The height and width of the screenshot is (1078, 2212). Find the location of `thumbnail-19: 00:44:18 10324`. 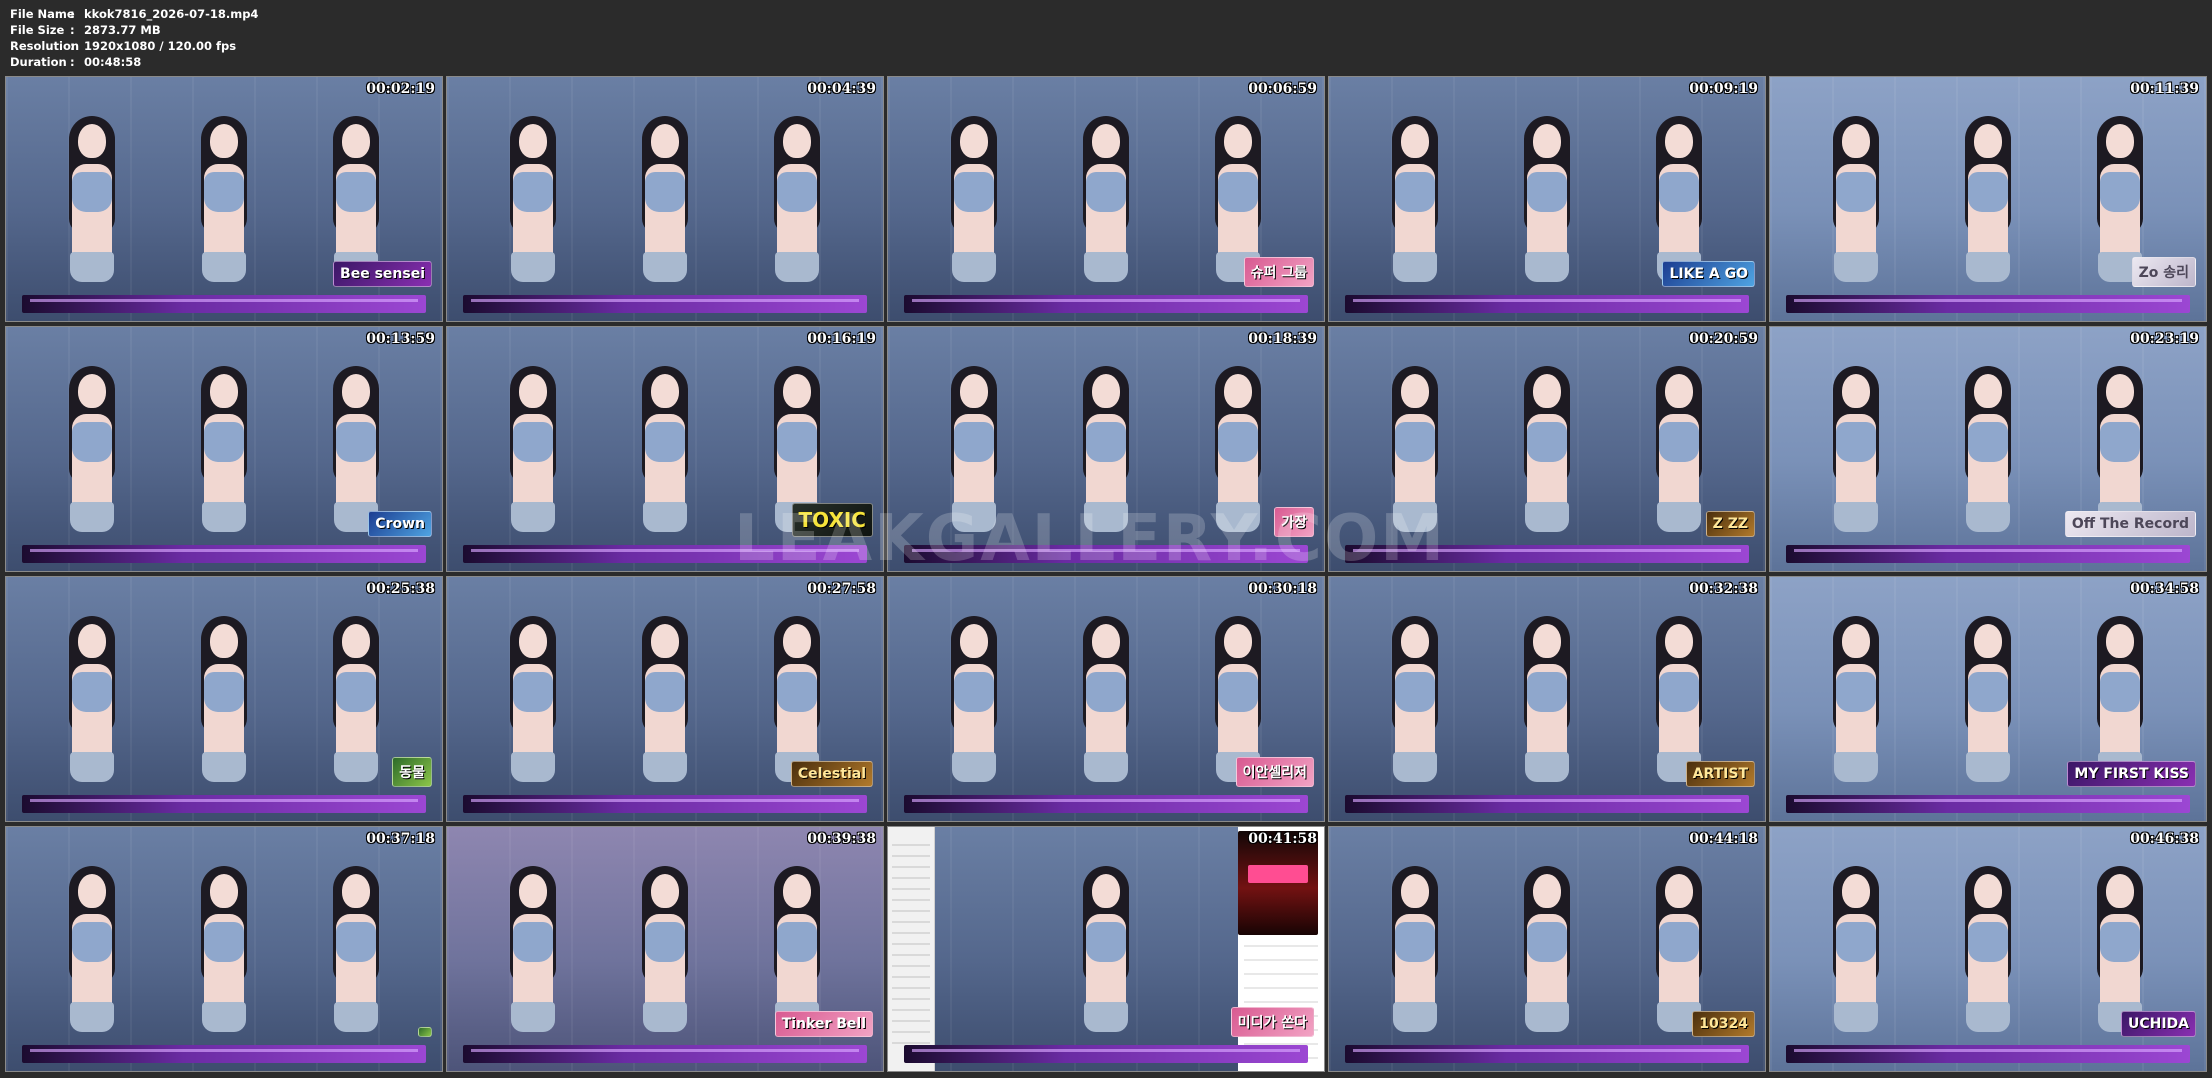

thumbnail-19: 00:44:18 10324 is located at coordinates (1547, 949).